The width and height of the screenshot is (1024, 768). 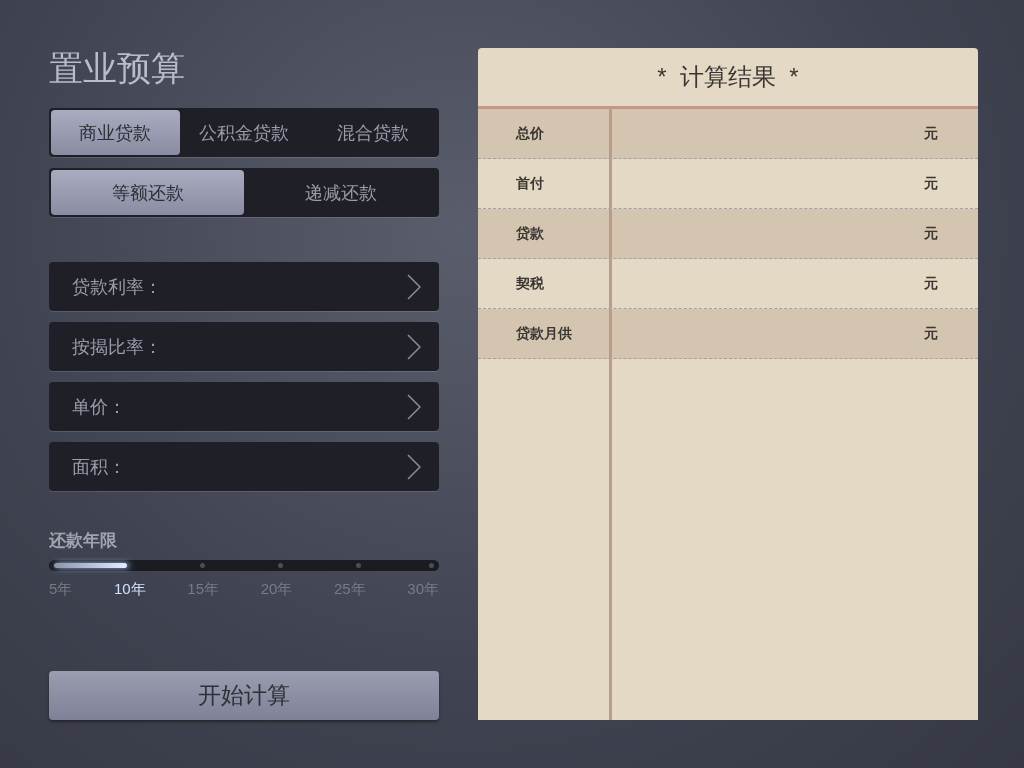 What do you see at coordinates (147, 192) in the screenshot?
I see `repayment-tab: 等额还款` at bounding box center [147, 192].